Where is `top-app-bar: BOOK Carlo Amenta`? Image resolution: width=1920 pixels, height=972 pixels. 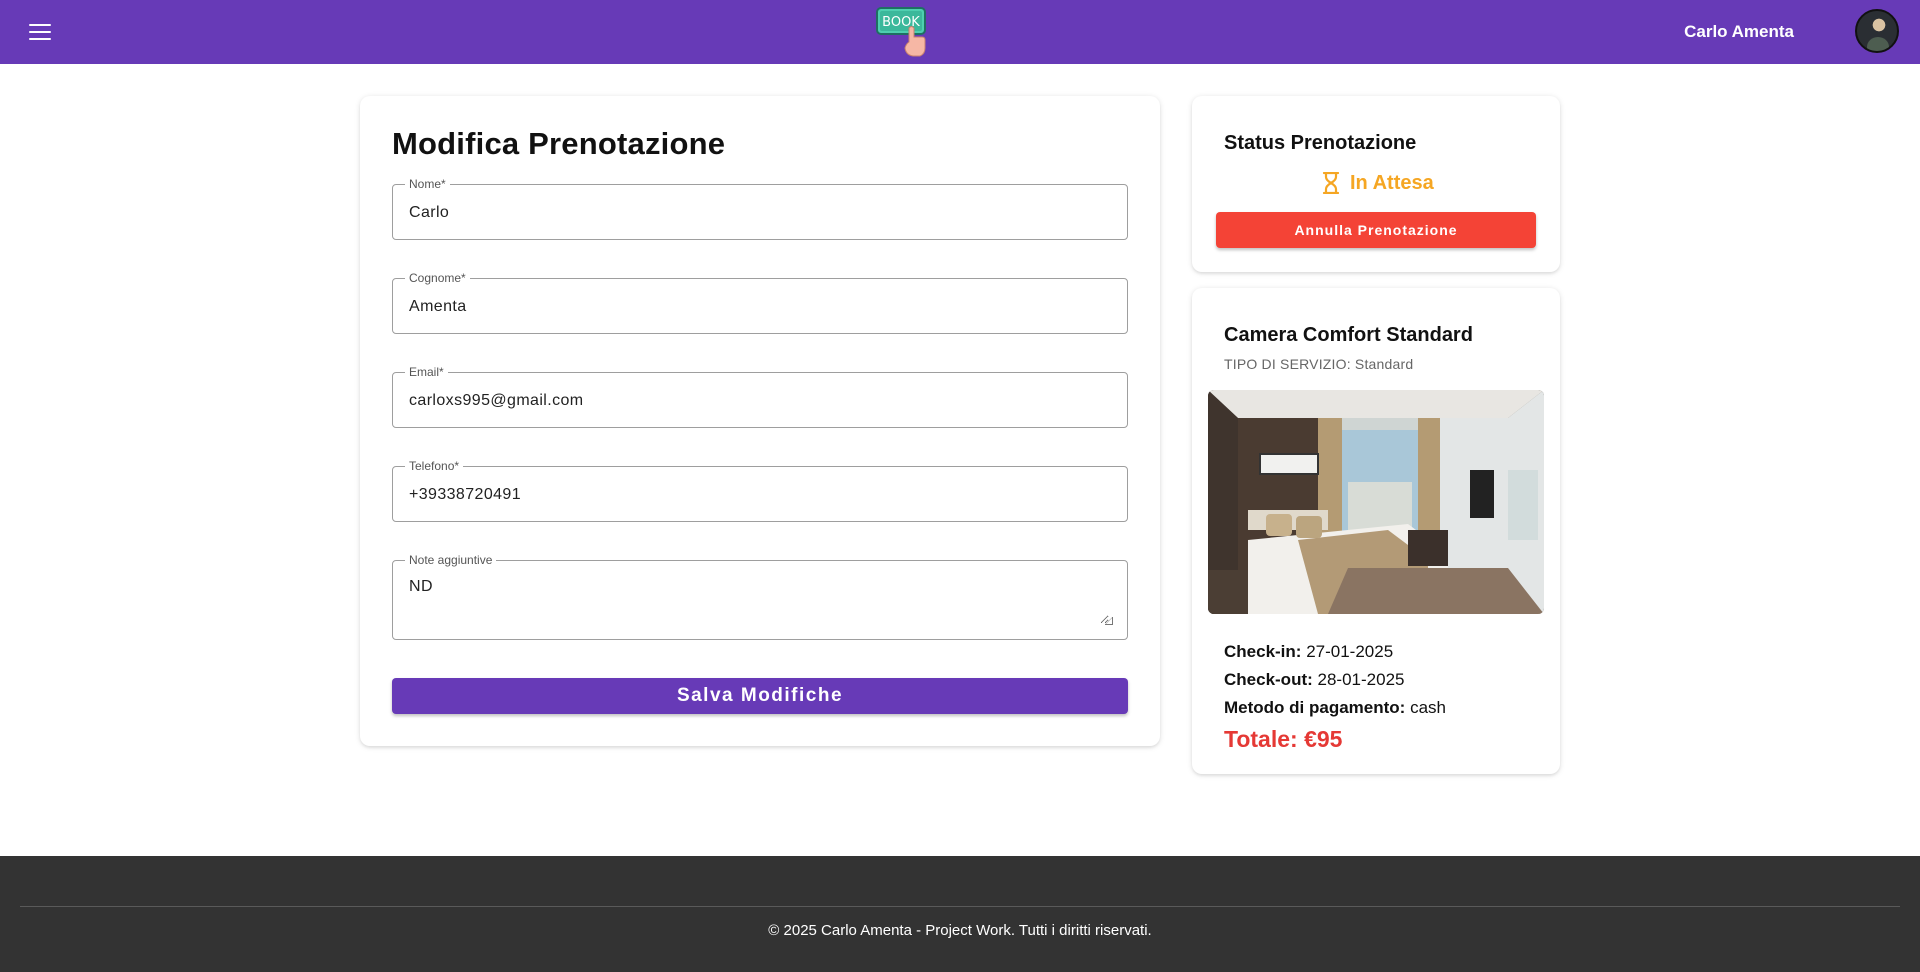 top-app-bar: BOOK Carlo Amenta is located at coordinates (960, 32).